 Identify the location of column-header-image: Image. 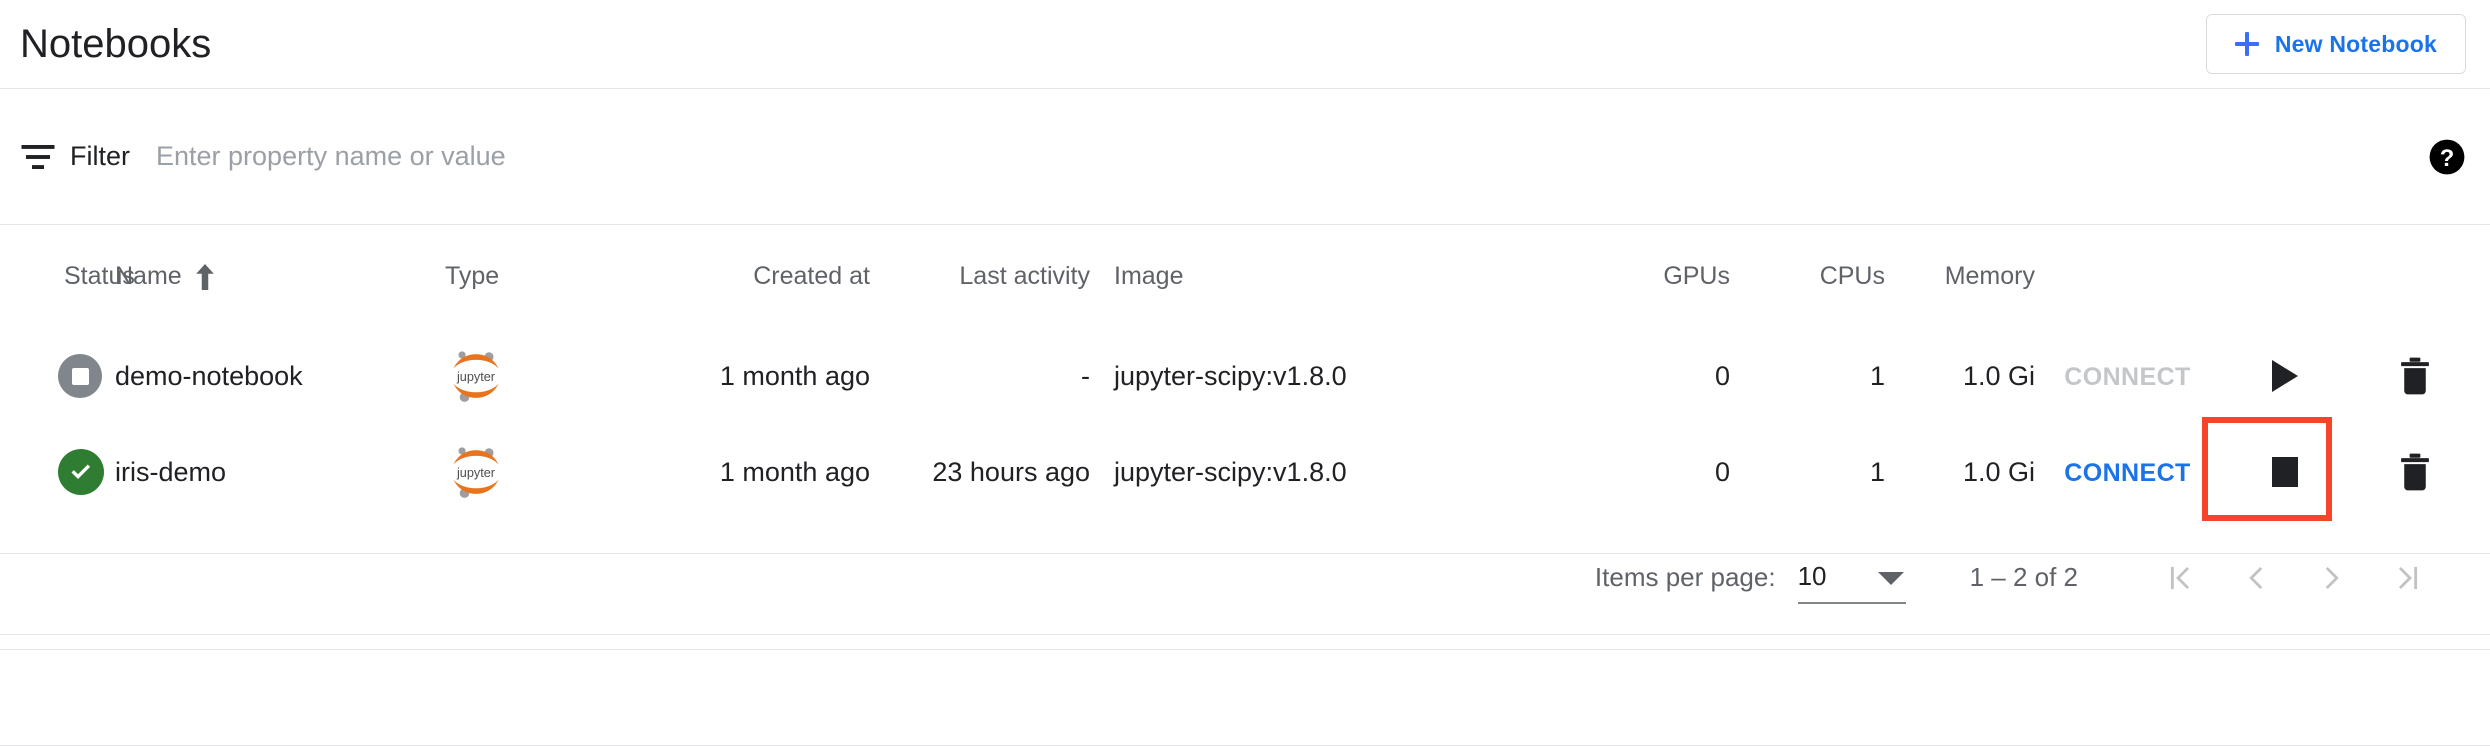
(1320, 276).